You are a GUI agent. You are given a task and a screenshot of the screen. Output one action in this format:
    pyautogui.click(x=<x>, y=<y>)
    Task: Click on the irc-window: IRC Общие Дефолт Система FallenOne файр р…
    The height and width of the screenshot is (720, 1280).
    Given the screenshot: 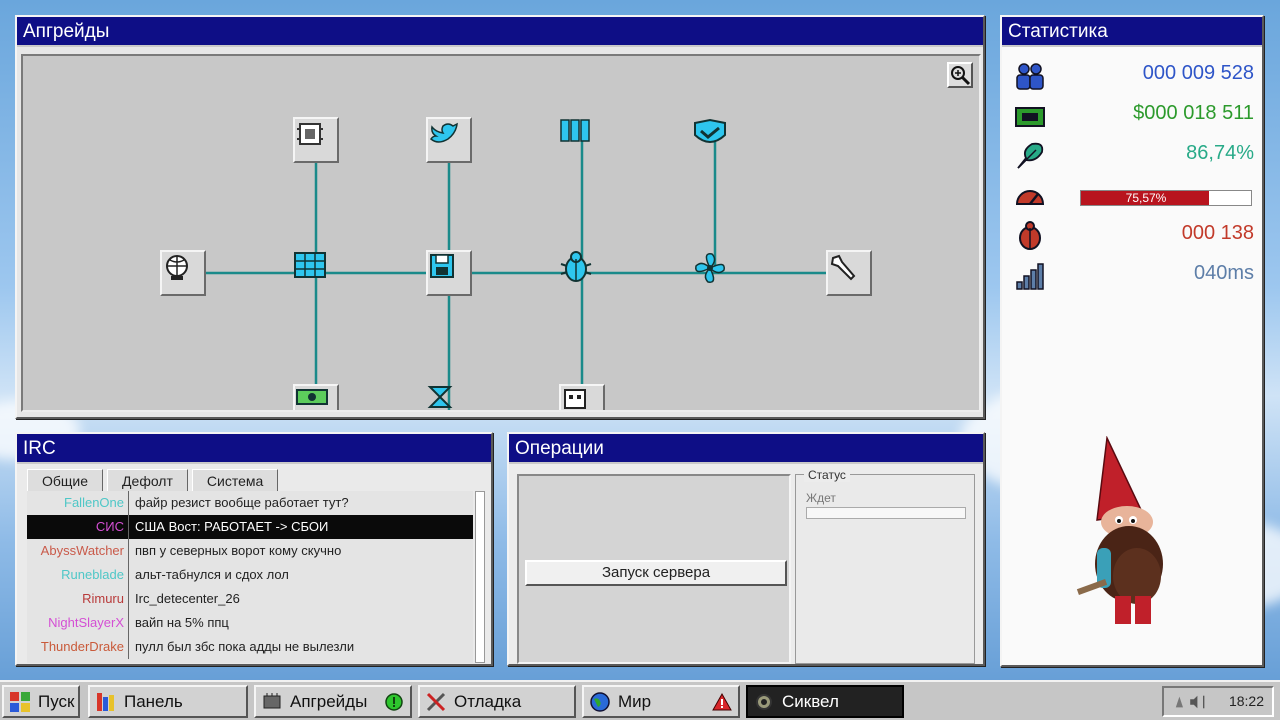 What is the action you would take?
    pyautogui.click(x=254, y=549)
    